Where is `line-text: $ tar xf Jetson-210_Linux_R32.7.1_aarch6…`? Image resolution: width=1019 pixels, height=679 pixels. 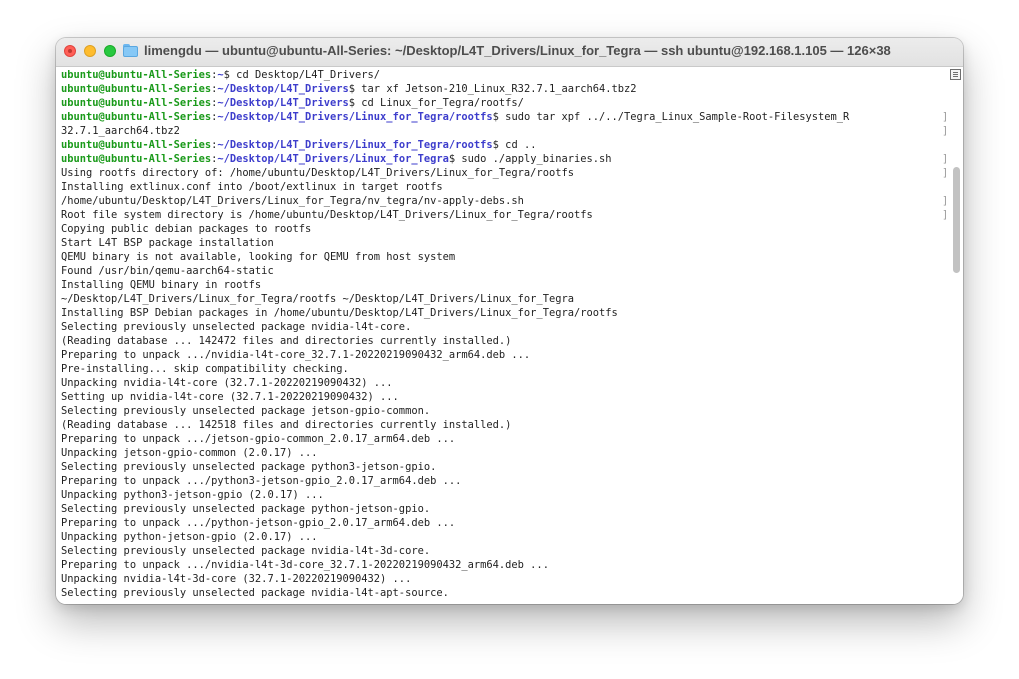 line-text: $ tar xf Jetson-210_Linux_R32.7.1_aarch6… is located at coordinates (492, 89).